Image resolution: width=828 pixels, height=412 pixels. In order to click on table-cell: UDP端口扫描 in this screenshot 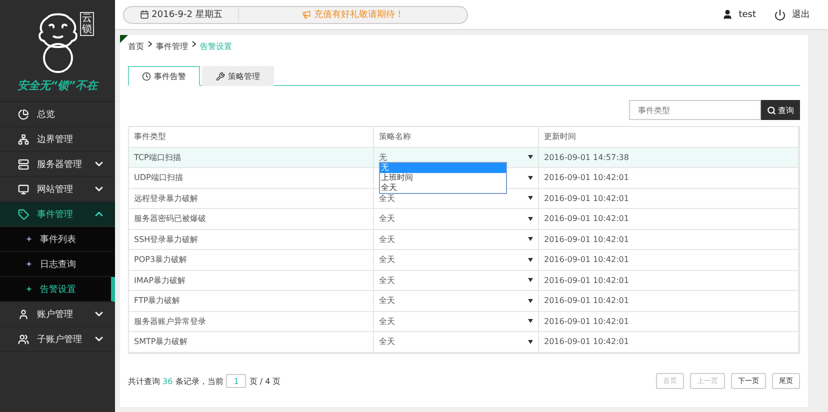, I will do `click(251, 178)`.